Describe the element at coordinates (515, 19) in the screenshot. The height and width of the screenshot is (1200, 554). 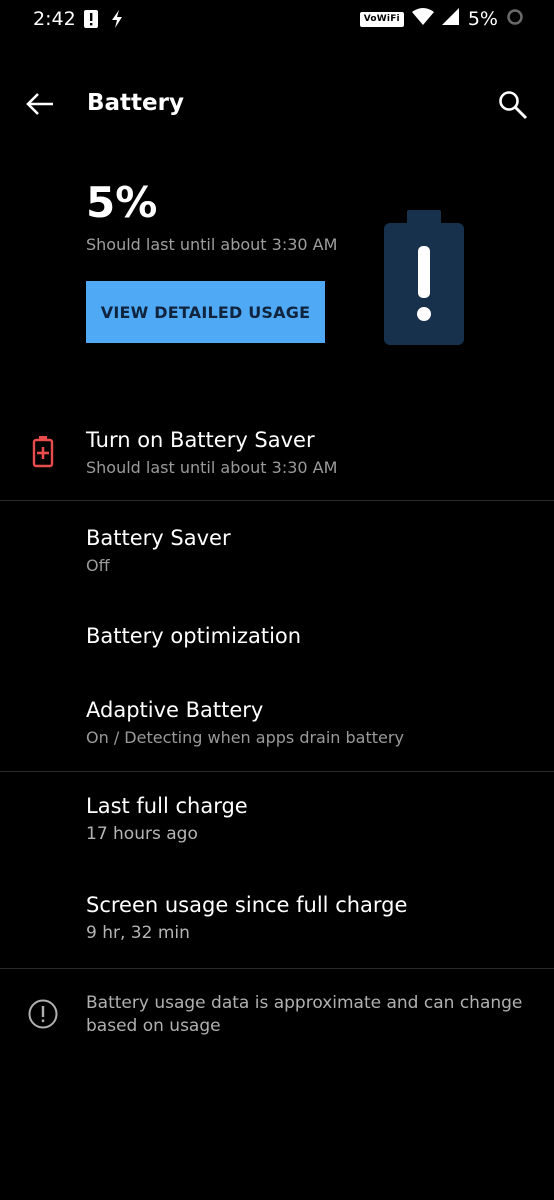
I see `battery-ring-icon` at that location.